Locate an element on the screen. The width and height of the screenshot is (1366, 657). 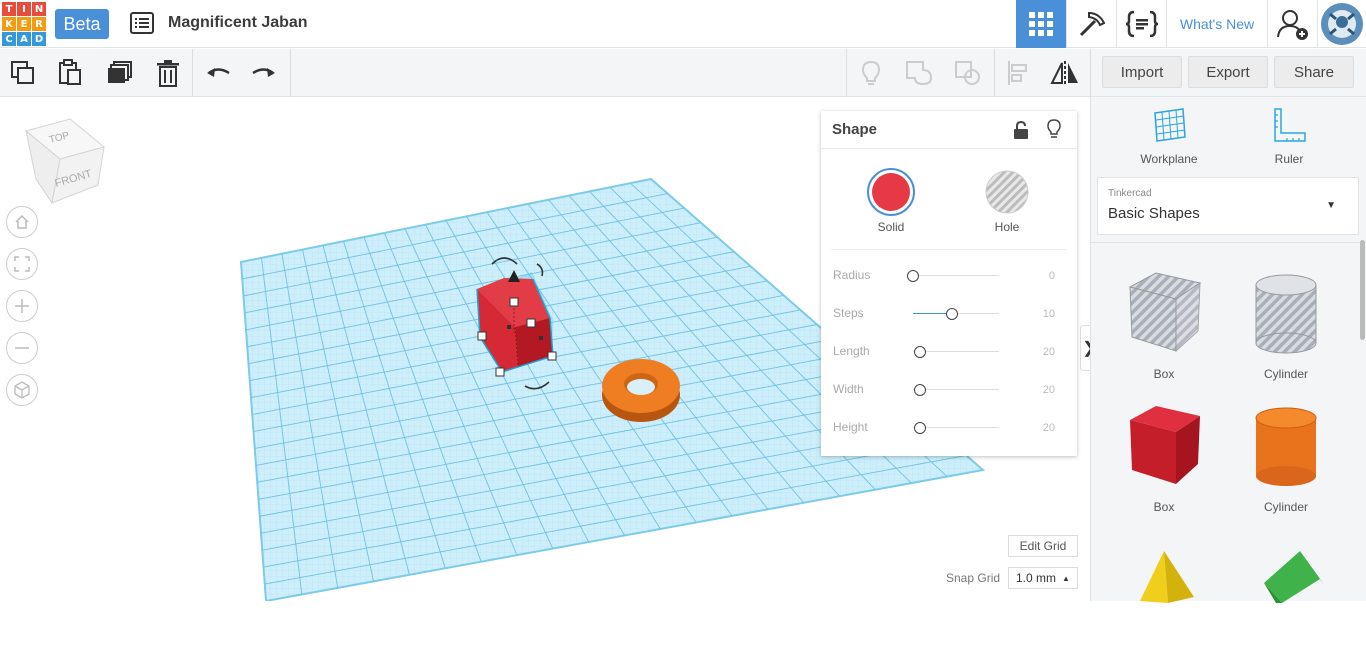
shape-label: Cylinder is located at coordinates (1285, 507).